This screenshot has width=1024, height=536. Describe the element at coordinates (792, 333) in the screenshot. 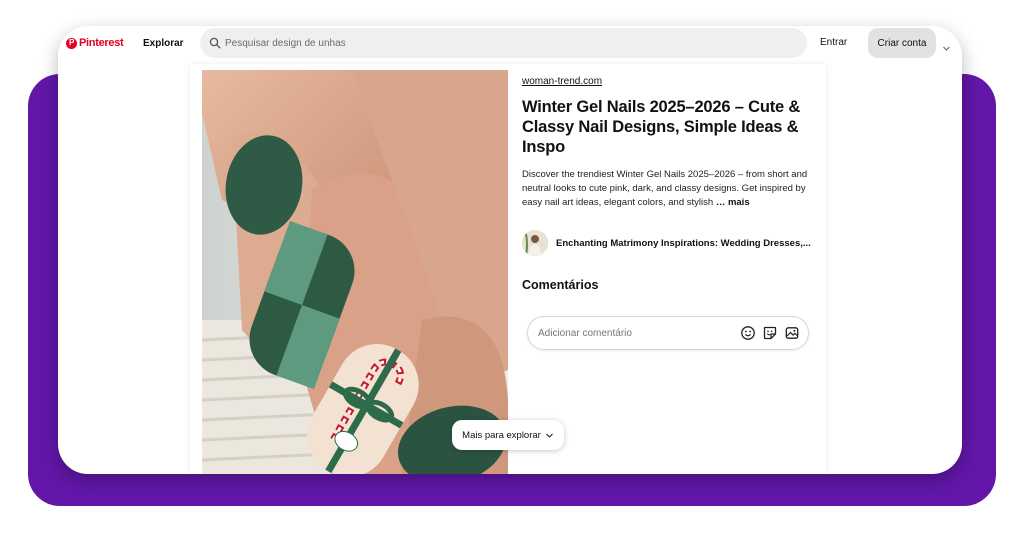

I see `image-icon` at that location.